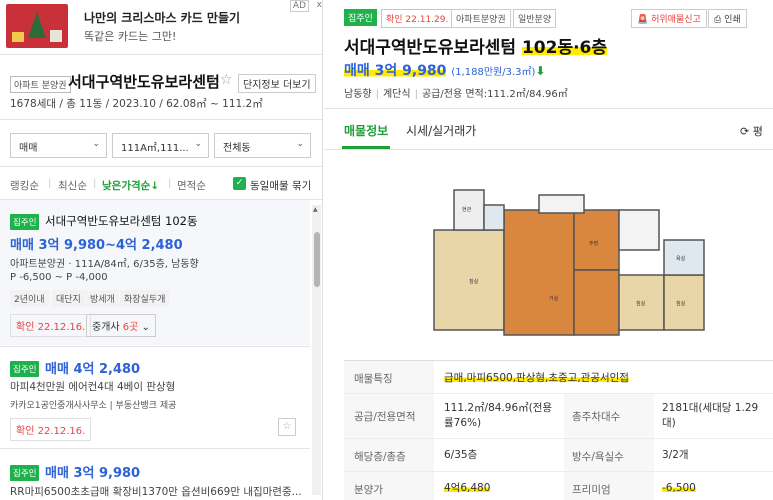  I want to click on property-type-chip: 아파트분양권, so click(481, 18).